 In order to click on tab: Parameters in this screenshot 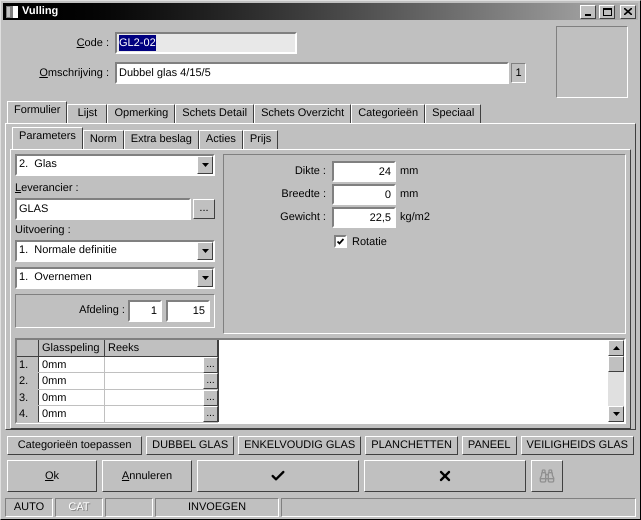, I will do `click(47, 137)`.